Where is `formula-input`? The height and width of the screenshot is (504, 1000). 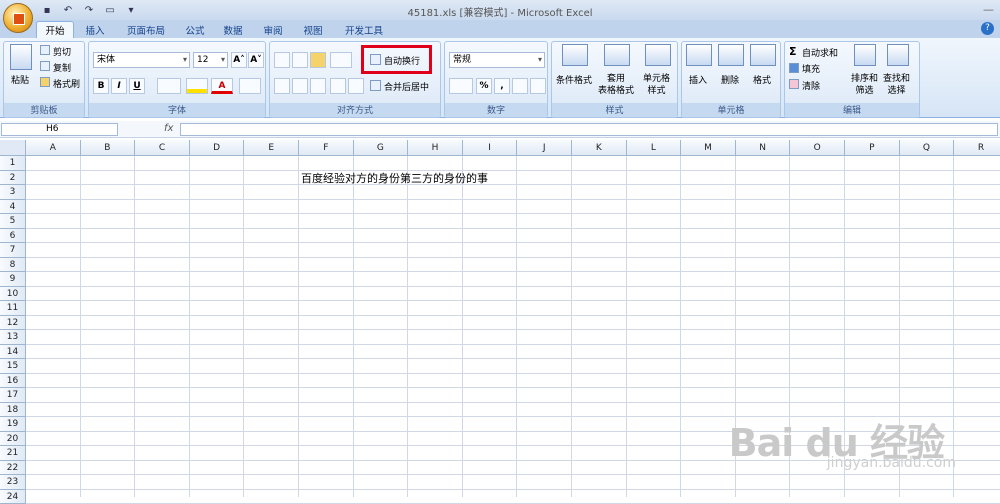
formula-input is located at coordinates (589, 129).